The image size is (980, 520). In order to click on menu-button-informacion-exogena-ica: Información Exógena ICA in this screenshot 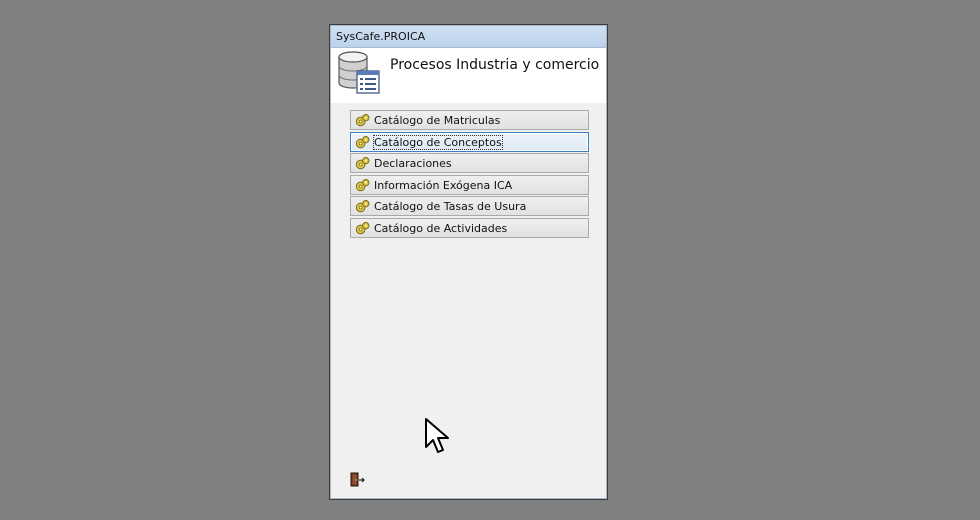, I will do `click(469, 184)`.